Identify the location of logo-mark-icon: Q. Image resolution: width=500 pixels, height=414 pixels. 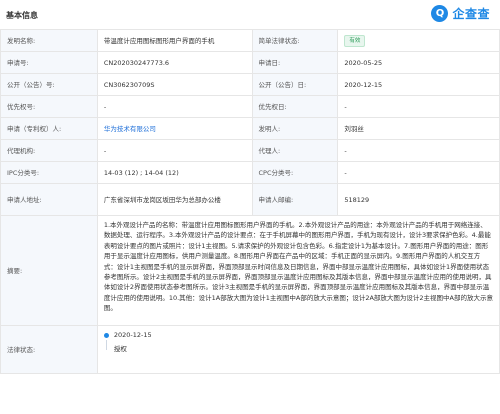
(440, 13).